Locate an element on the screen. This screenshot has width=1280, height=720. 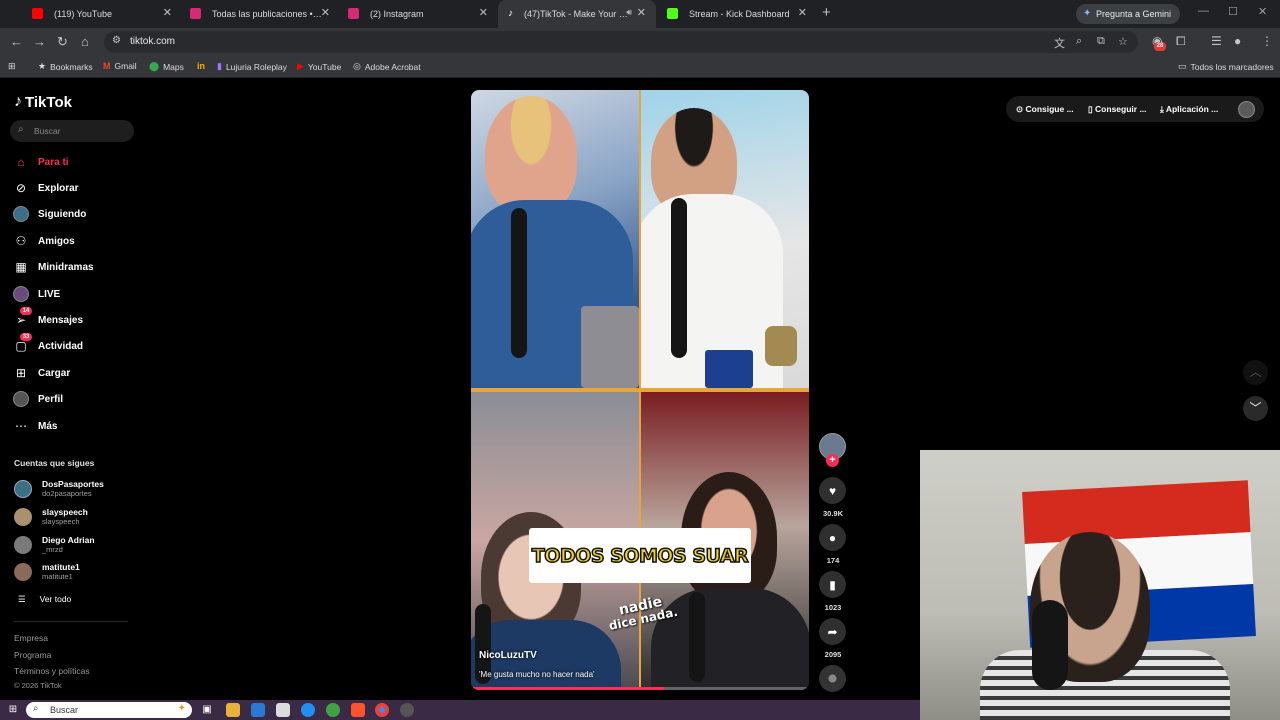
previous-video-button: ︿ is located at coordinates (1255, 372).